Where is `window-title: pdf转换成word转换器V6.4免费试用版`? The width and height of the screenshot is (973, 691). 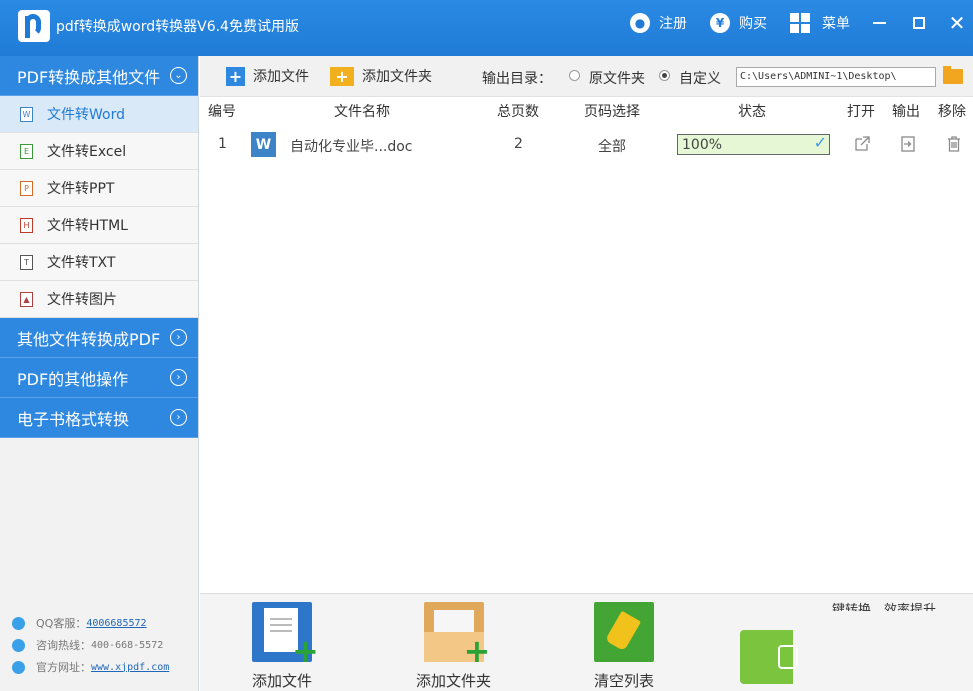 window-title: pdf转换成word转换器V6.4免费试用版 is located at coordinates (177, 27).